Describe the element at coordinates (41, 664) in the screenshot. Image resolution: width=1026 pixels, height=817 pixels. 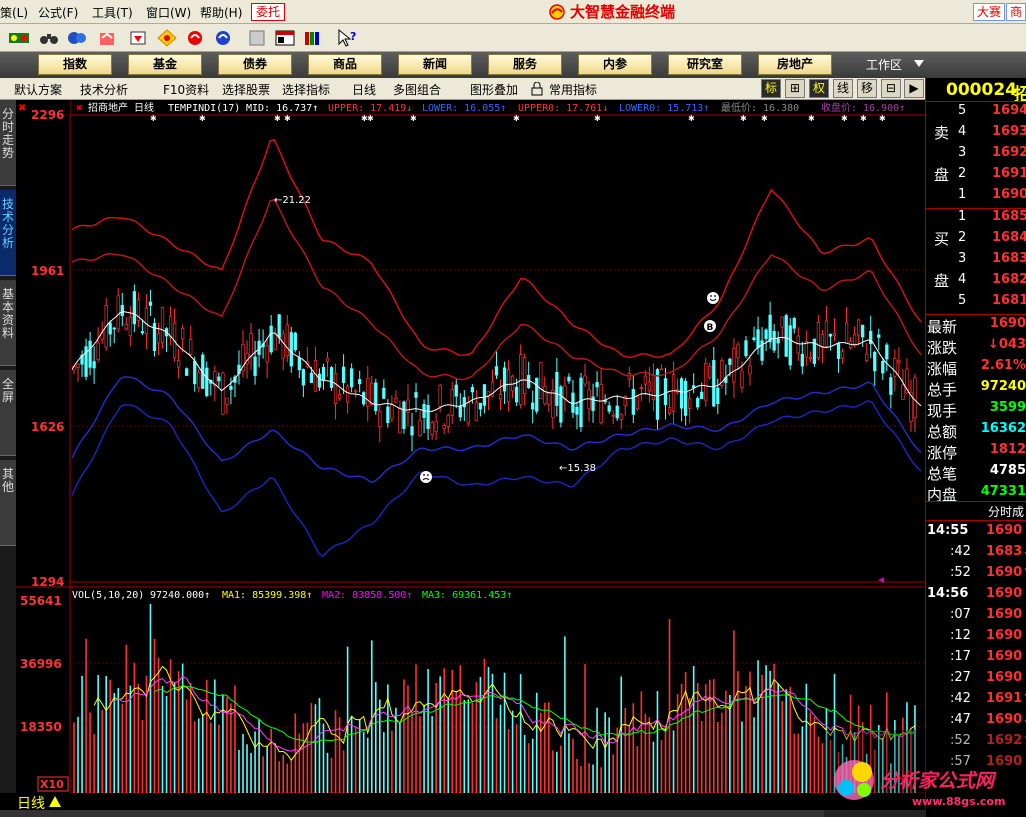
I see `vol-tick-36996: 36996` at that location.